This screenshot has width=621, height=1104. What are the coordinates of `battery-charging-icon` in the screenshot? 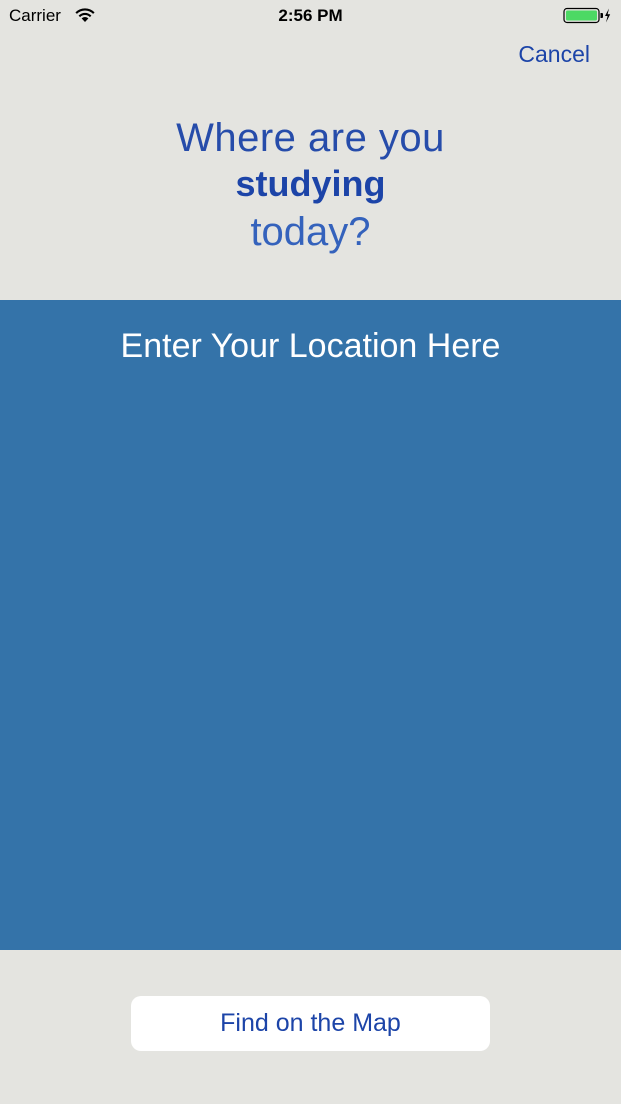 It's located at (587, 15).